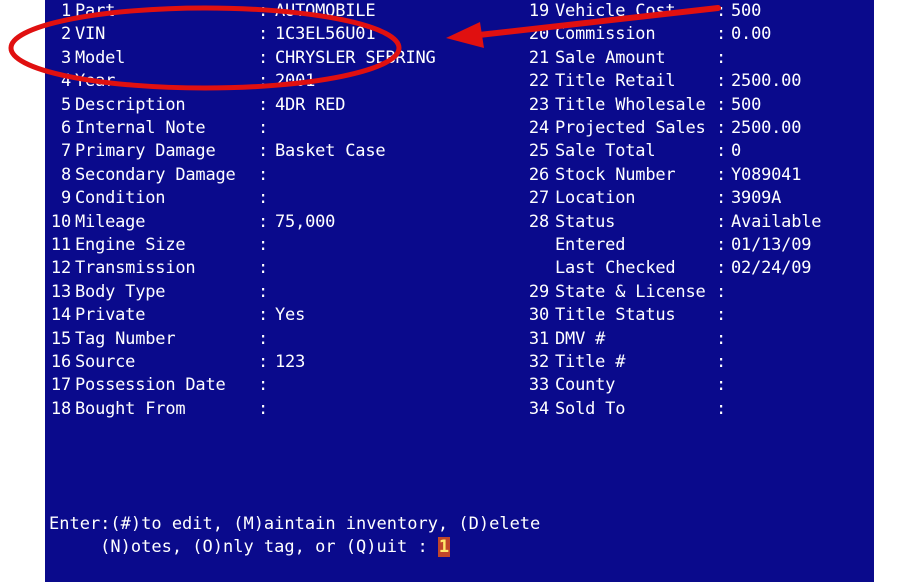 The height and width of the screenshot is (582, 902). What do you see at coordinates (90, 34) in the screenshot?
I see `field-label: VIN` at bounding box center [90, 34].